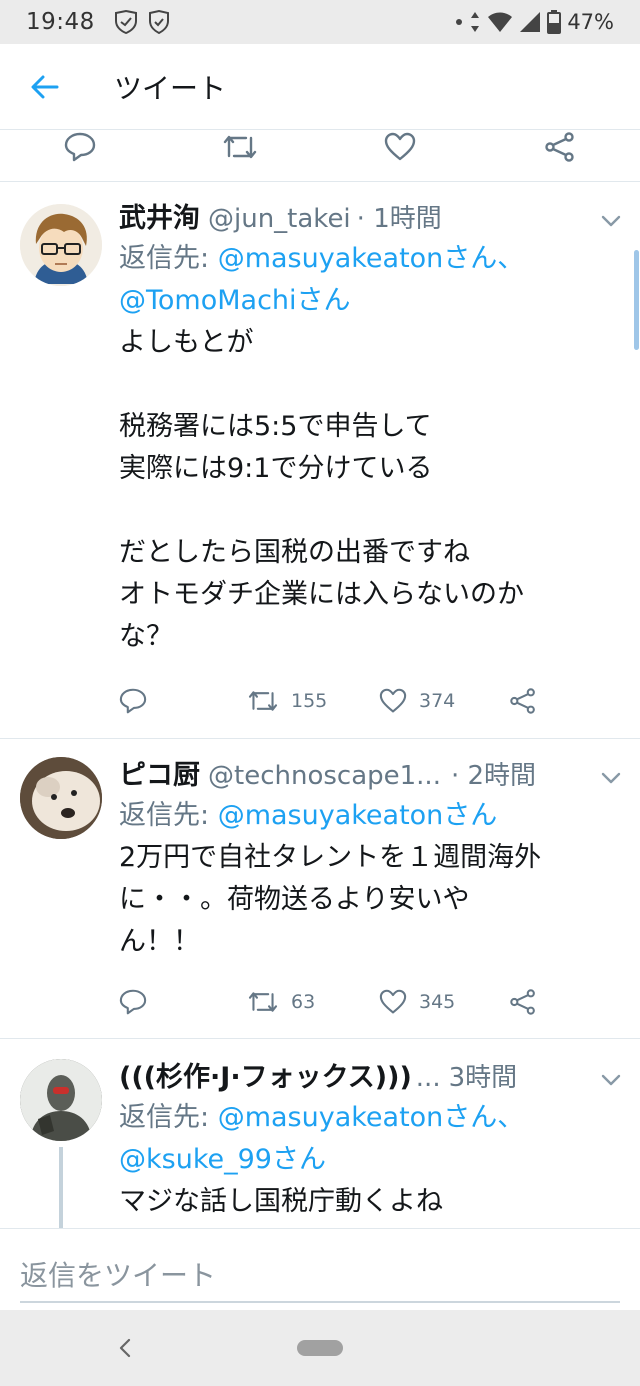 The image size is (640, 1386). Describe the element at coordinates (309, 701) in the screenshot. I see `retweet-count: 155` at that location.